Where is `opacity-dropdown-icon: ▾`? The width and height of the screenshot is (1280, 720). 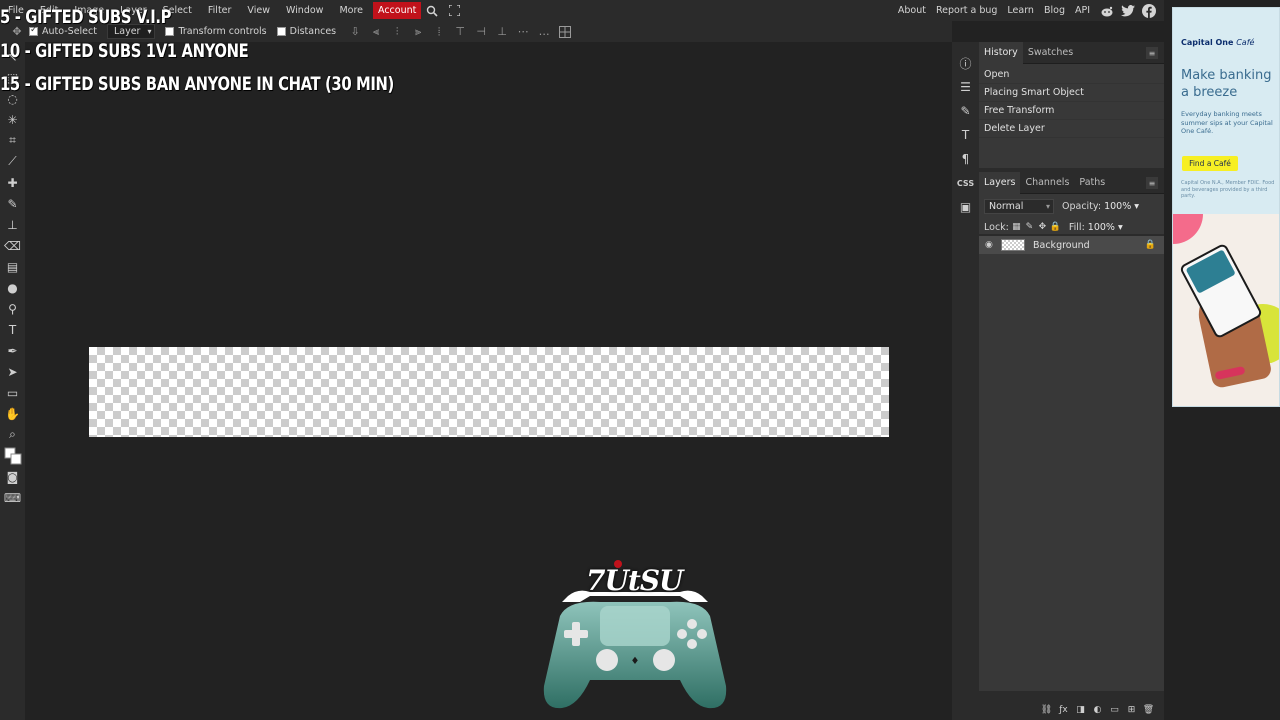 opacity-dropdown-icon: ▾ is located at coordinates (1136, 206).